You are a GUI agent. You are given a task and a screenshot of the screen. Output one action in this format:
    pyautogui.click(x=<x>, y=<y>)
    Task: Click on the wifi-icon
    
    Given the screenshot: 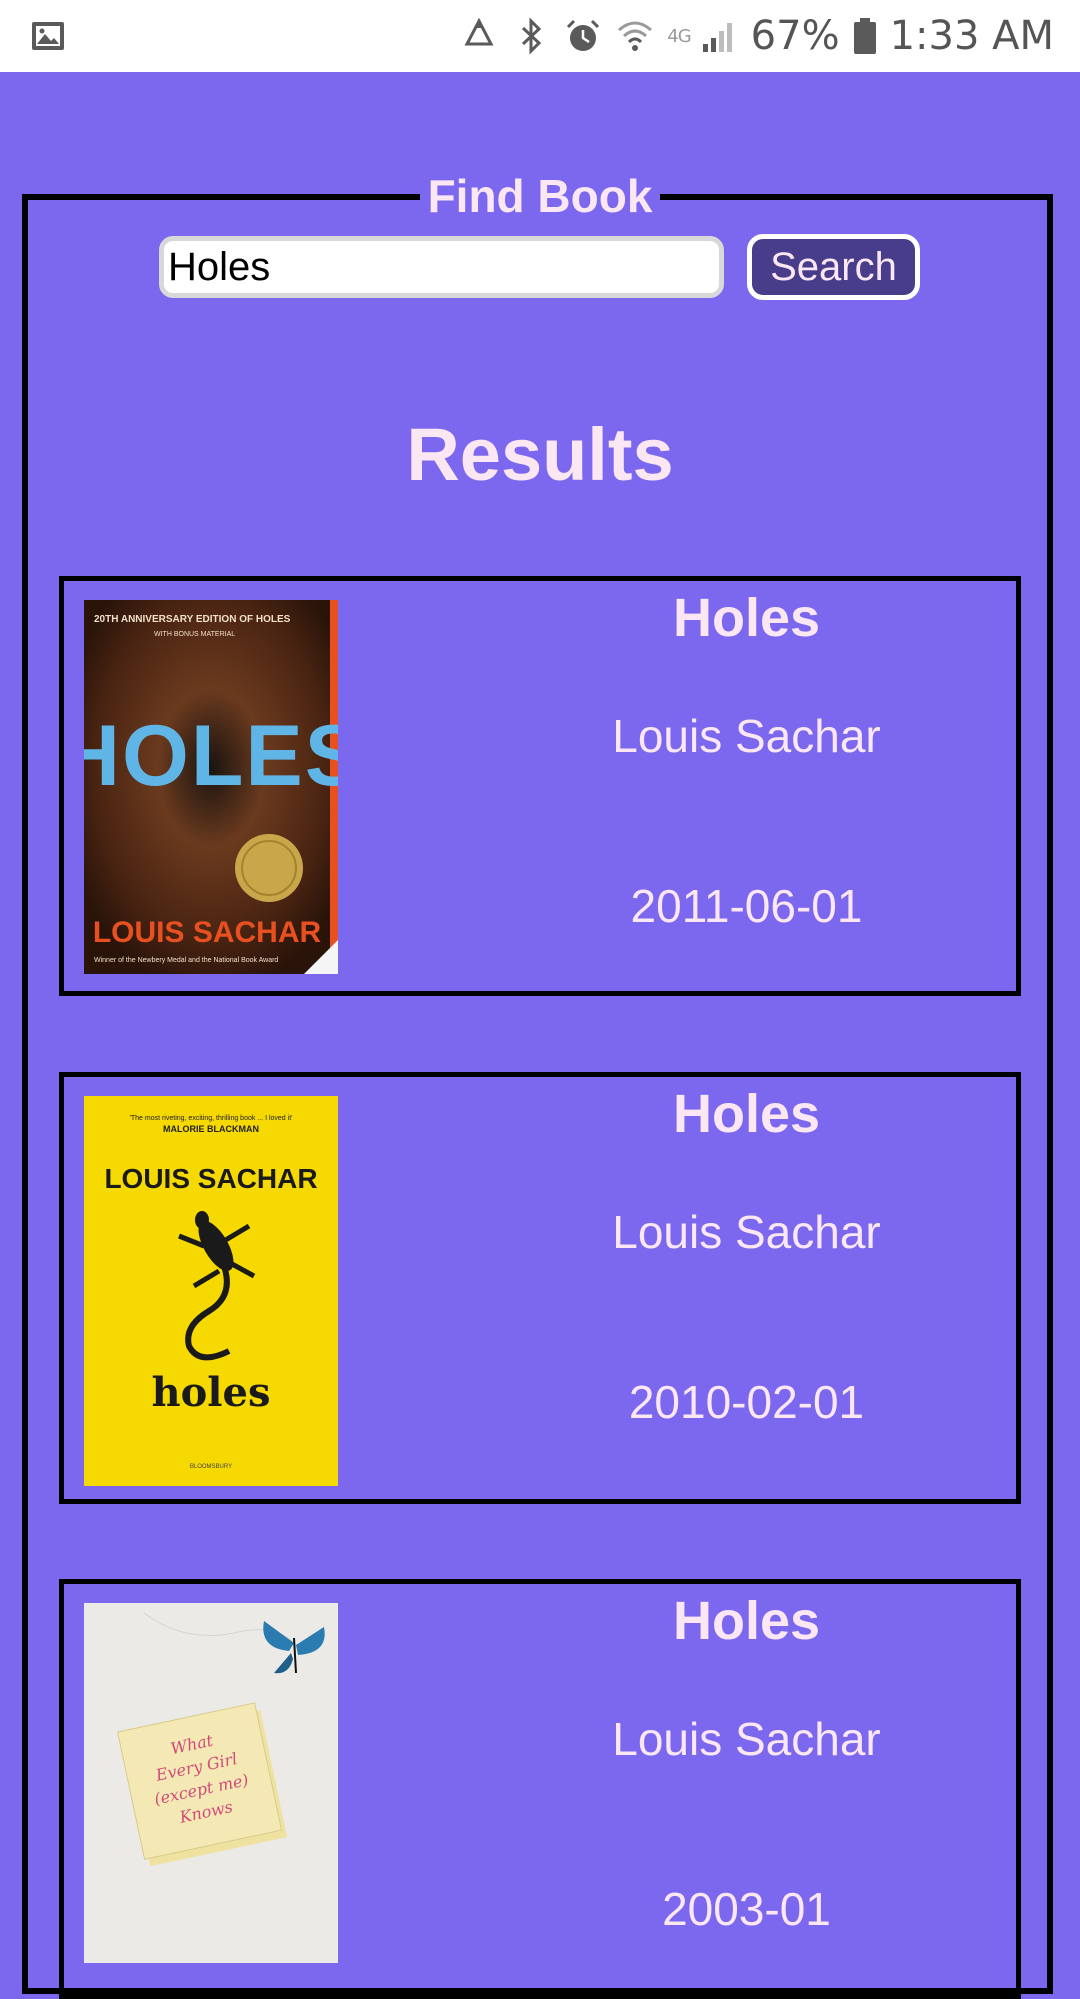 What is the action you would take?
    pyautogui.click(x=635, y=36)
    